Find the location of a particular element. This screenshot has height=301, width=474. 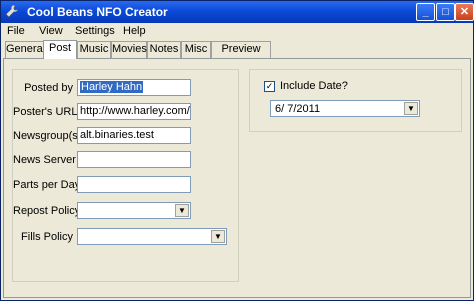

tab-notes: Notes is located at coordinates (164, 49).